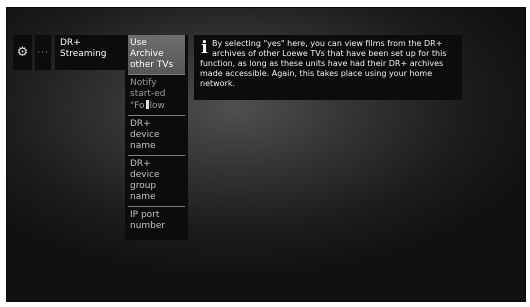 The height and width of the screenshot is (307, 530). What do you see at coordinates (147, 104) in the screenshot?
I see `text-cursor` at bounding box center [147, 104].